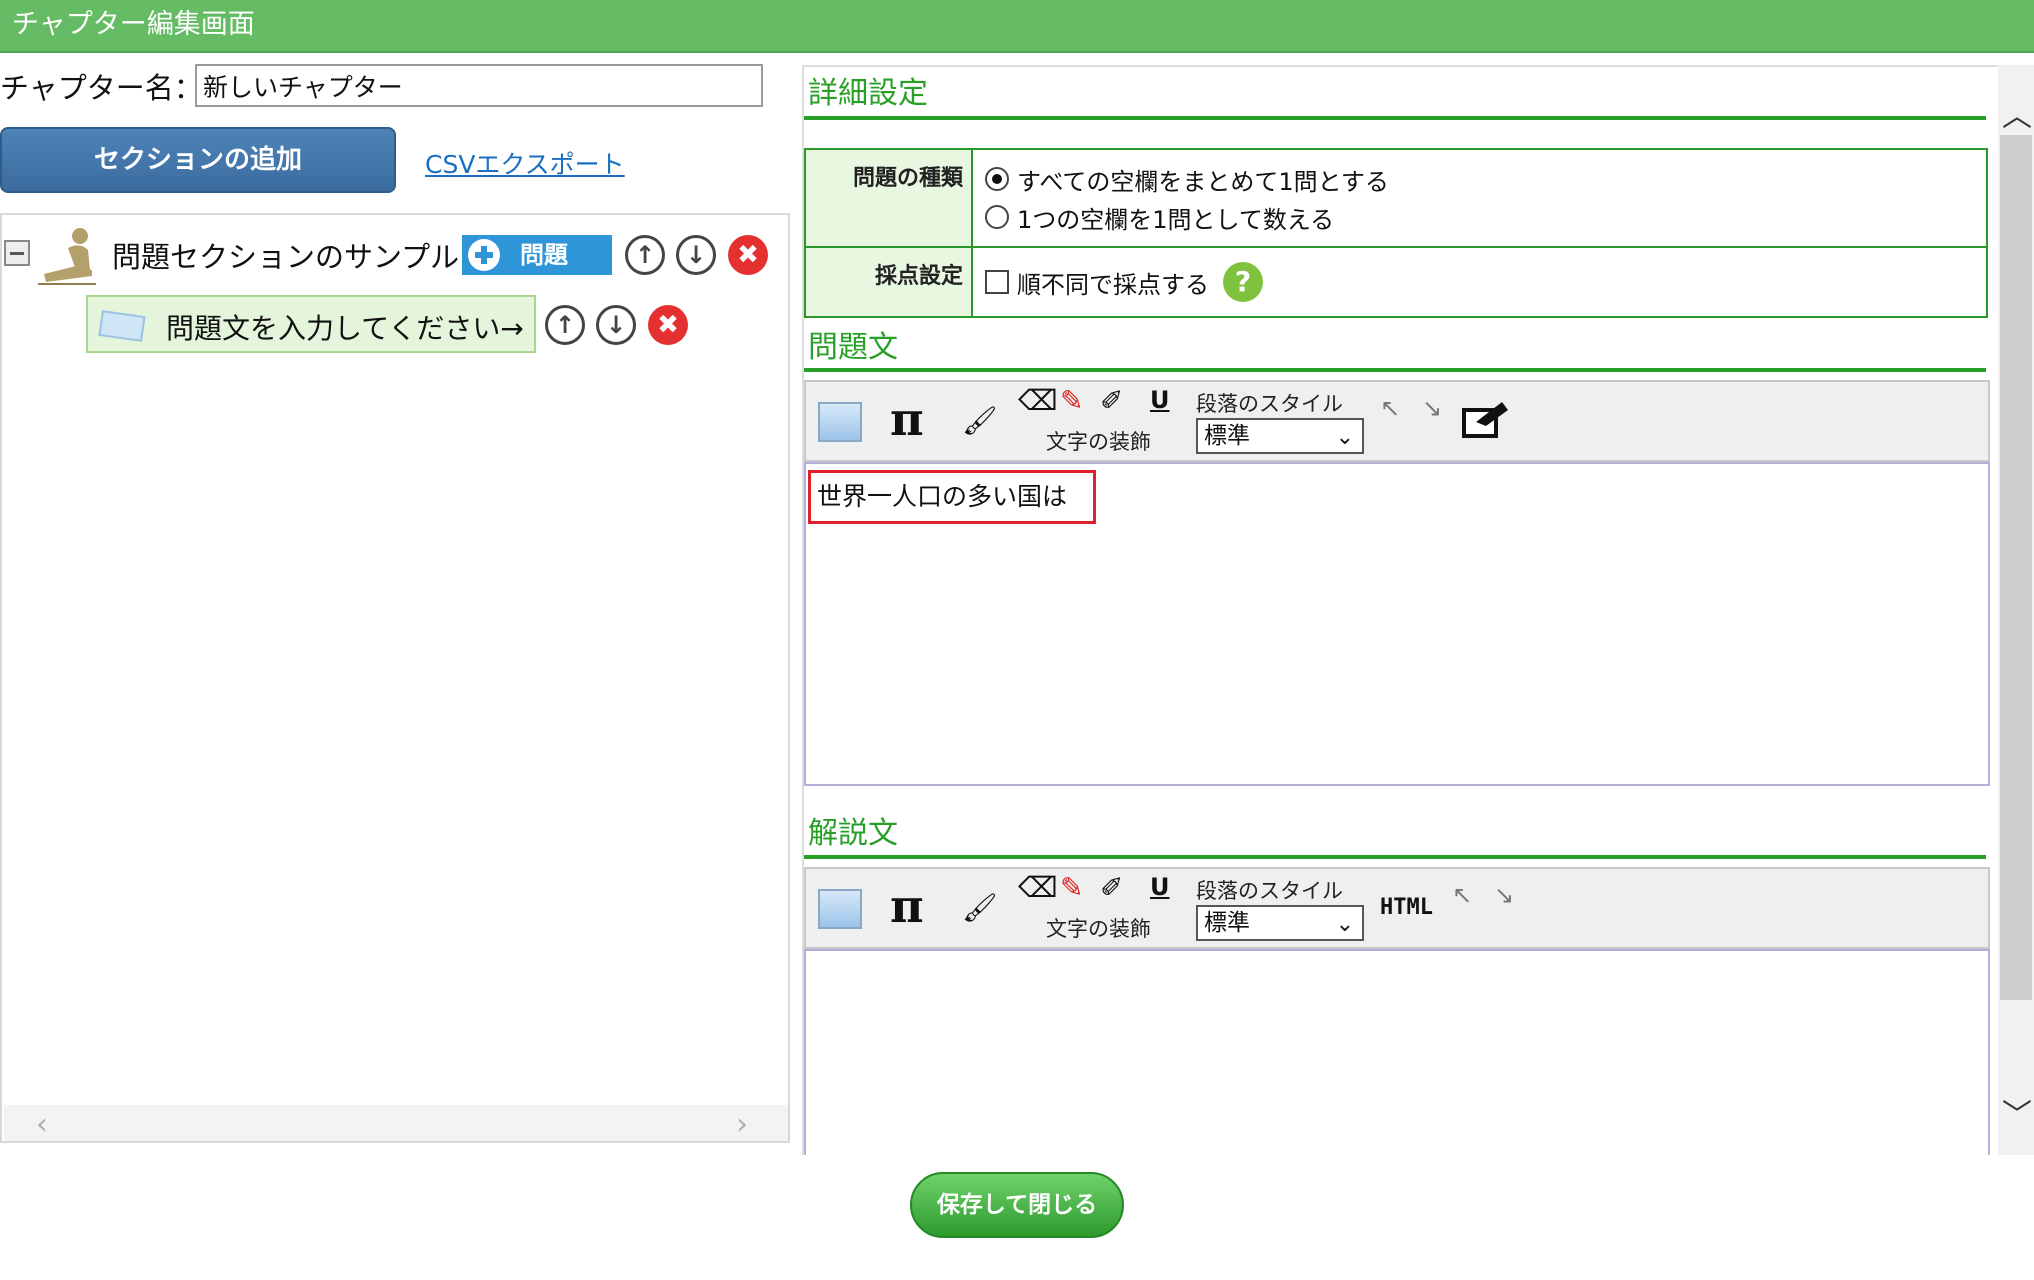 This screenshot has width=2034, height=1280. I want to click on section-move-down-icon: ↓, so click(696, 255).